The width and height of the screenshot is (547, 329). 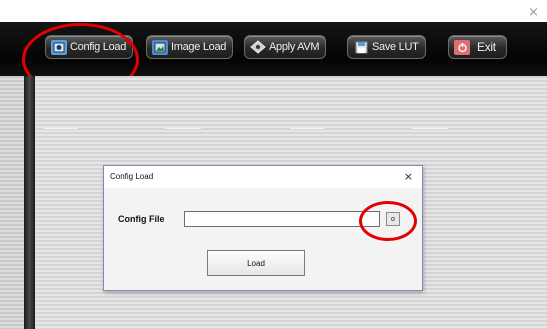 What do you see at coordinates (486, 47) in the screenshot?
I see `exit-label: Exit` at bounding box center [486, 47].